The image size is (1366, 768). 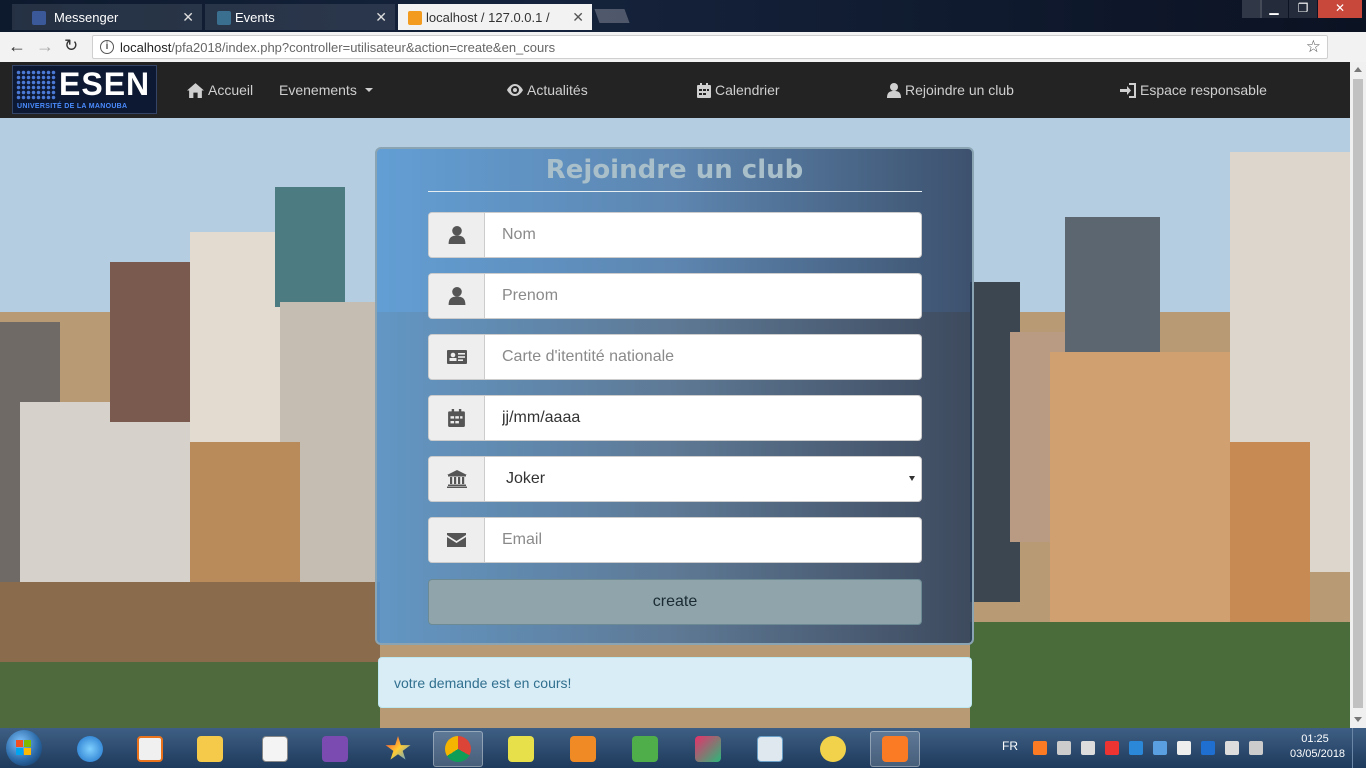 What do you see at coordinates (71, 46) in the screenshot?
I see `reload-icon: ↻` at bounding box center [71, 46].